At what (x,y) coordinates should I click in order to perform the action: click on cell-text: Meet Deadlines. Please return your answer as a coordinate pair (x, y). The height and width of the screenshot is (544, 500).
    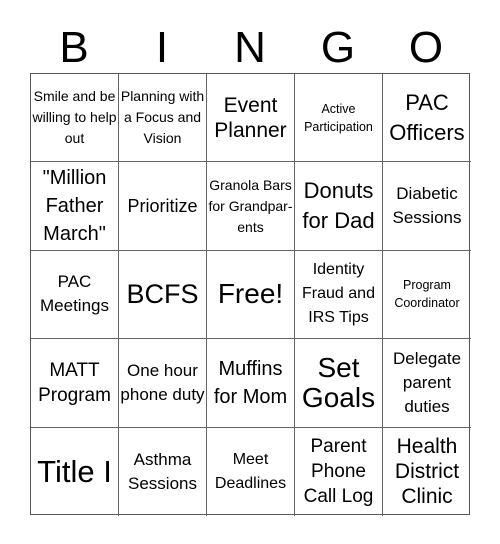
    Looking at the image, I should click on (250, 471).